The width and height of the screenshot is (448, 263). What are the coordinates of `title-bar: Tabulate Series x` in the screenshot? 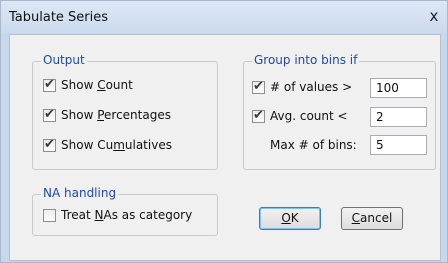 It's located at (224, 17).